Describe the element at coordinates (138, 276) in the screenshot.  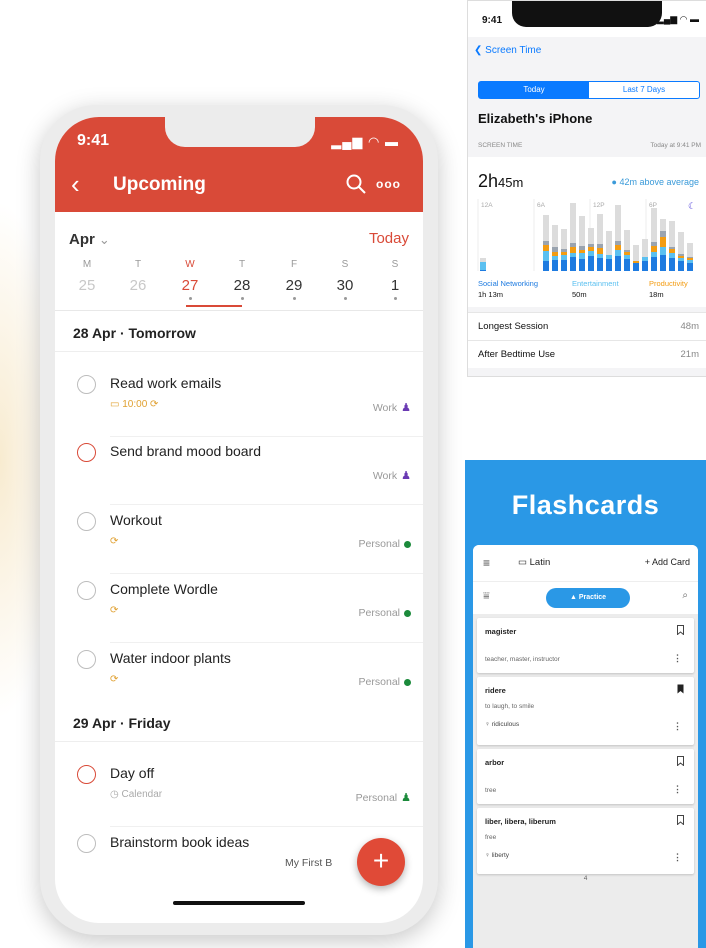
I see `day-tue: T 26` at that location.